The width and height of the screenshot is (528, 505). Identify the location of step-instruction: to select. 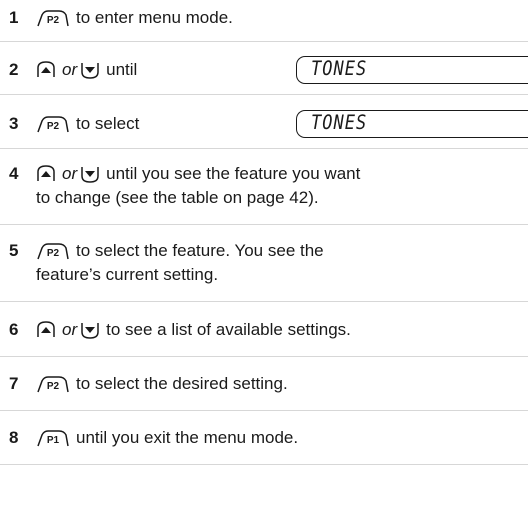
(108, 123).